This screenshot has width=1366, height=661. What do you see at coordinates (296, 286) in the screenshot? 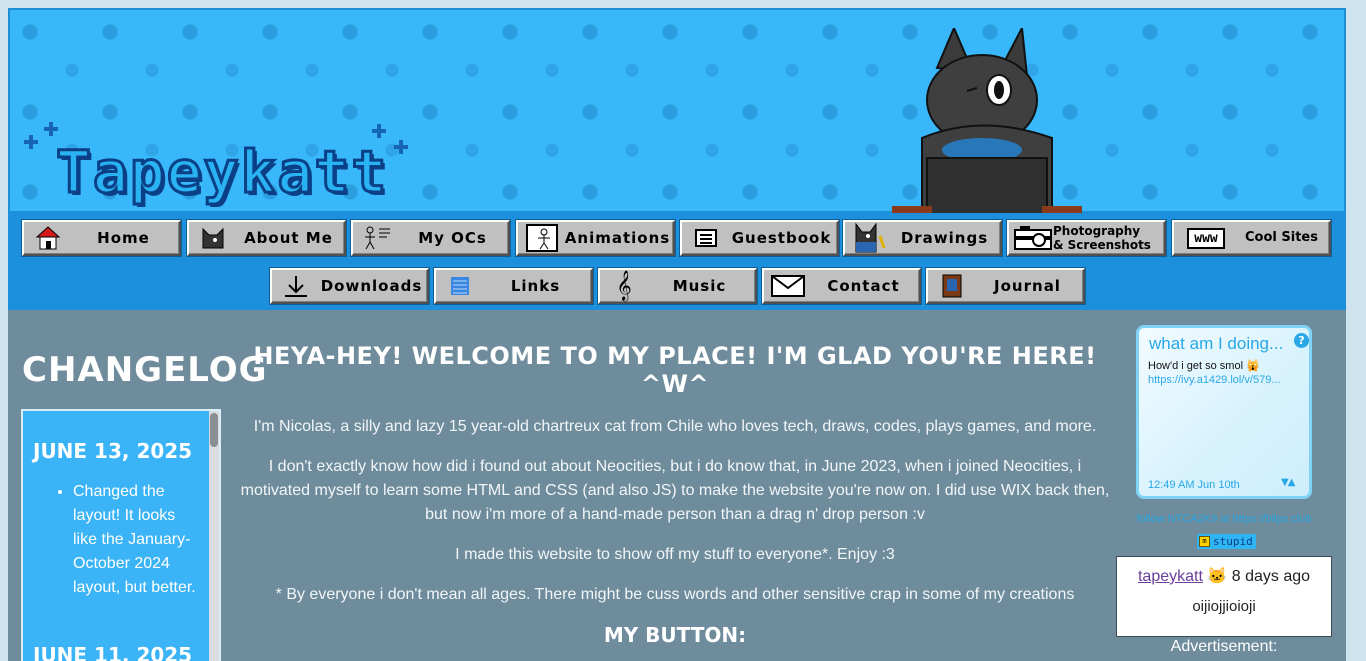
I see `download-arrow-icon` at bounding box center [296, 286].